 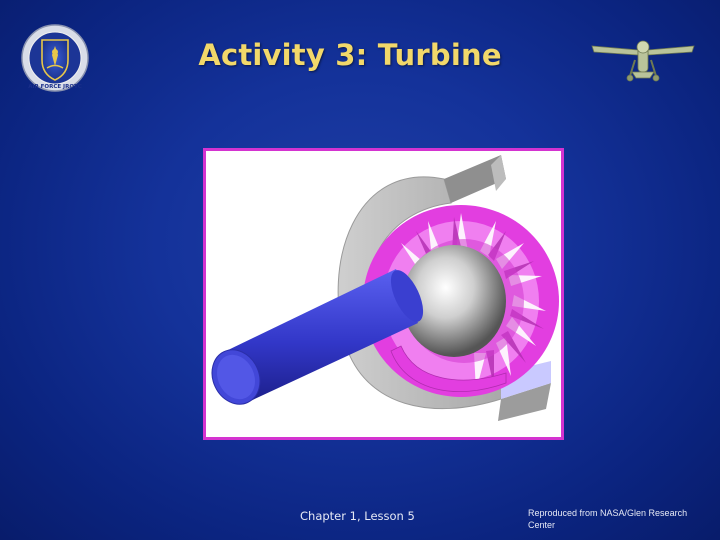 I want to click on airplane-wings-icon, so click(x=643, y=61).